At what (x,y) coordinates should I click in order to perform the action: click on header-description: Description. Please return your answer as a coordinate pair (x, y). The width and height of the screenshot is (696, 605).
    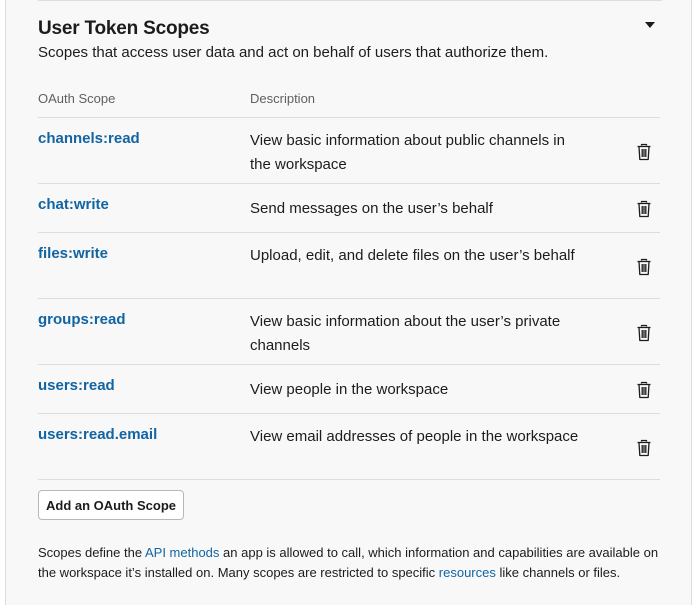
    Looking at the image, I should click on (283, 98).